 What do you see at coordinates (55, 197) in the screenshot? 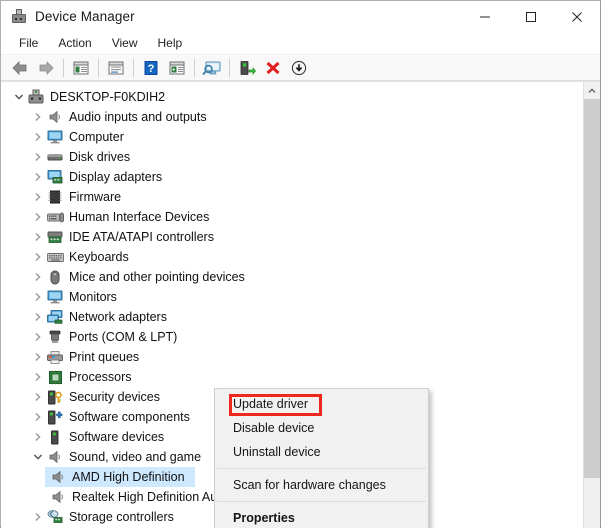
I see `firmware-chip-icon` at bounding box center [55, 197].